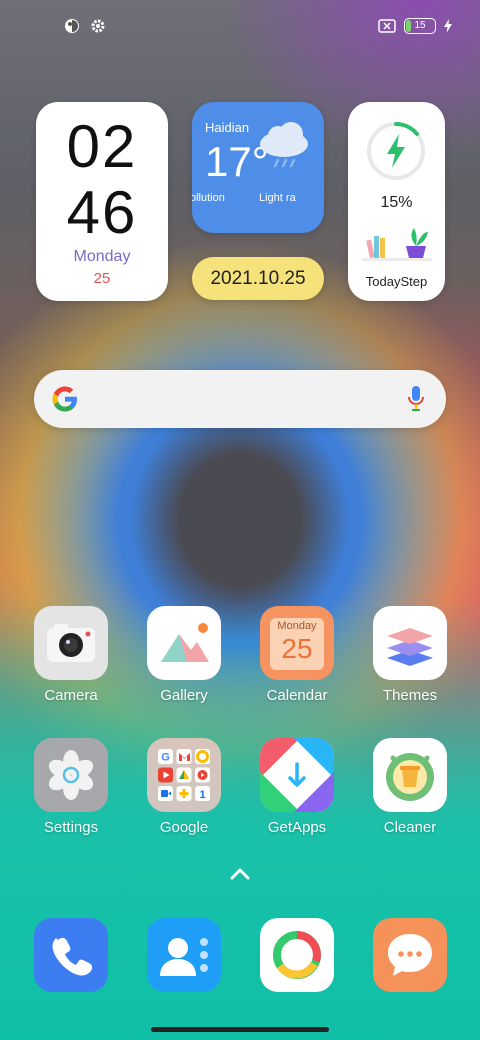  I want to click on clock-date: 25, so click(102, 278).